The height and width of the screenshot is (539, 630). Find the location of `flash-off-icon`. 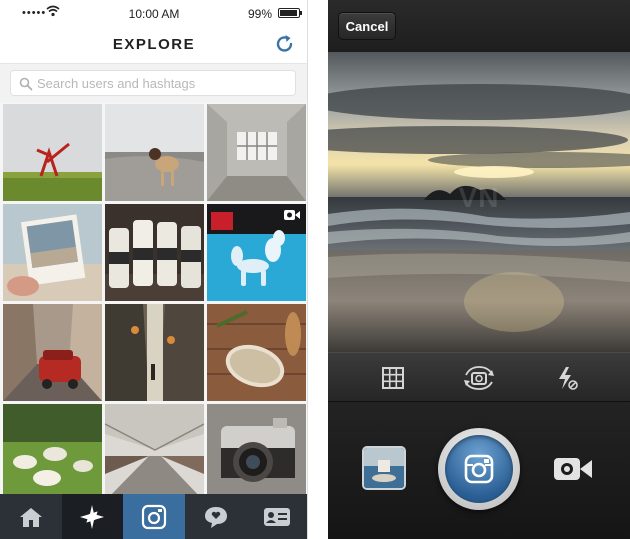

flash-off-icon is located at coordinates (567, 378).